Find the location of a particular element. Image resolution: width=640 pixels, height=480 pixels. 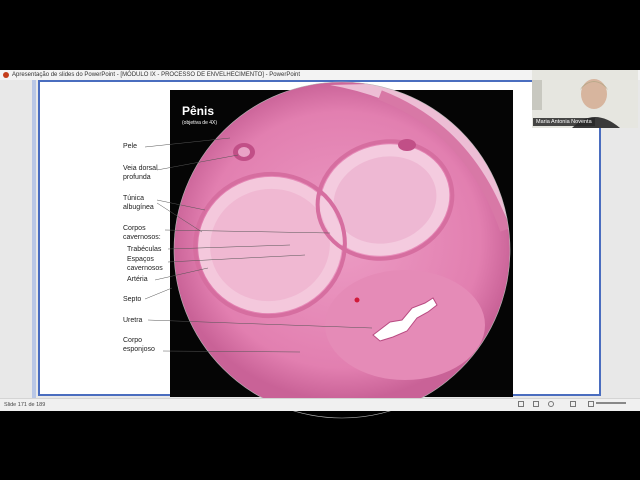

slide-sorter-icon is located at coordinates (536, 404).